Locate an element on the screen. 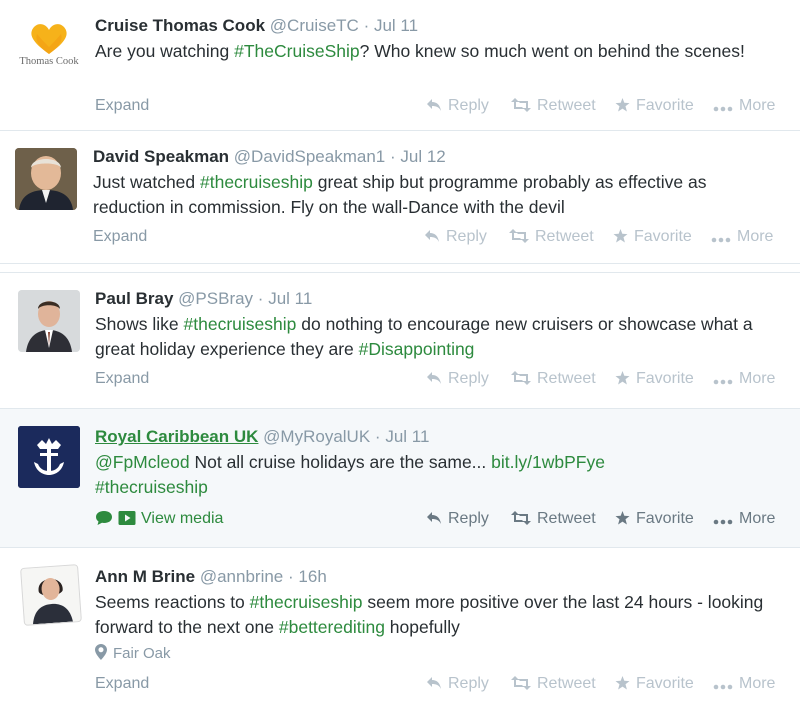  thomas-cook-logo: Thomas Cook is located at coordinates (49, 45).